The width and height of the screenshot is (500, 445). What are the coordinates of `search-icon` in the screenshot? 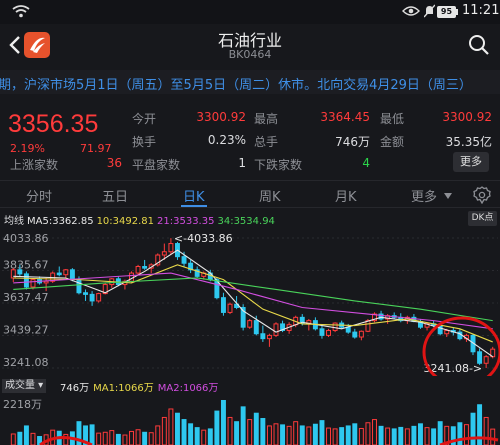 It's located at (479, 45).